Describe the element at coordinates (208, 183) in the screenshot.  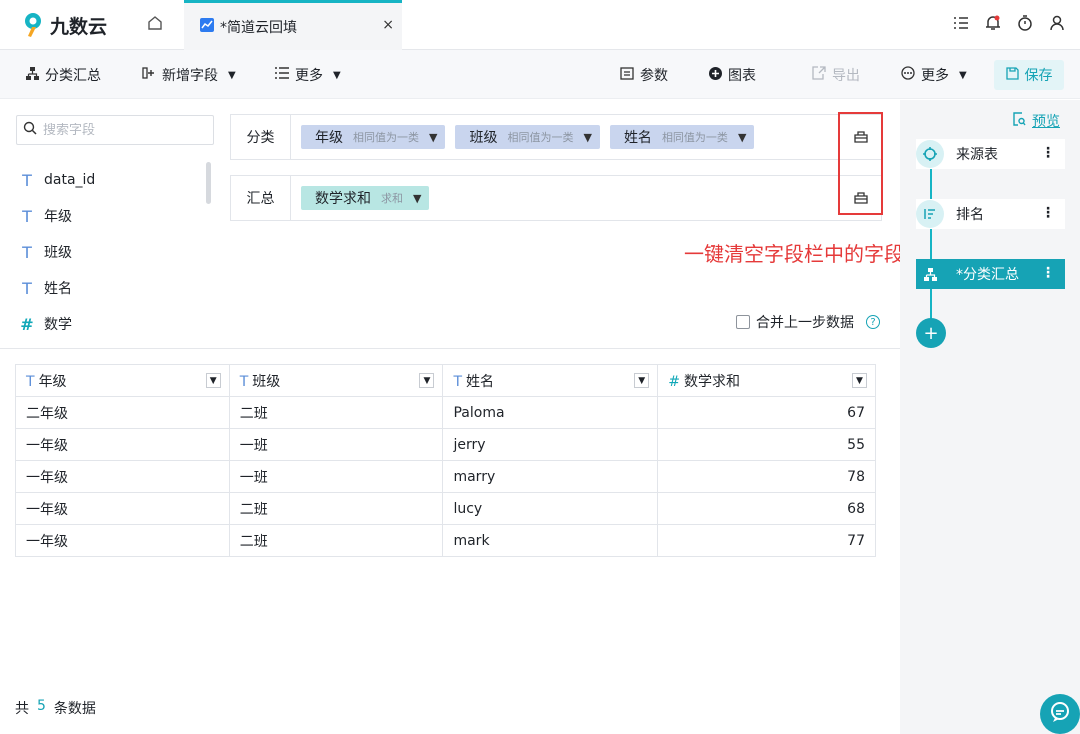
I see `field-list-scrollbar` at that location.